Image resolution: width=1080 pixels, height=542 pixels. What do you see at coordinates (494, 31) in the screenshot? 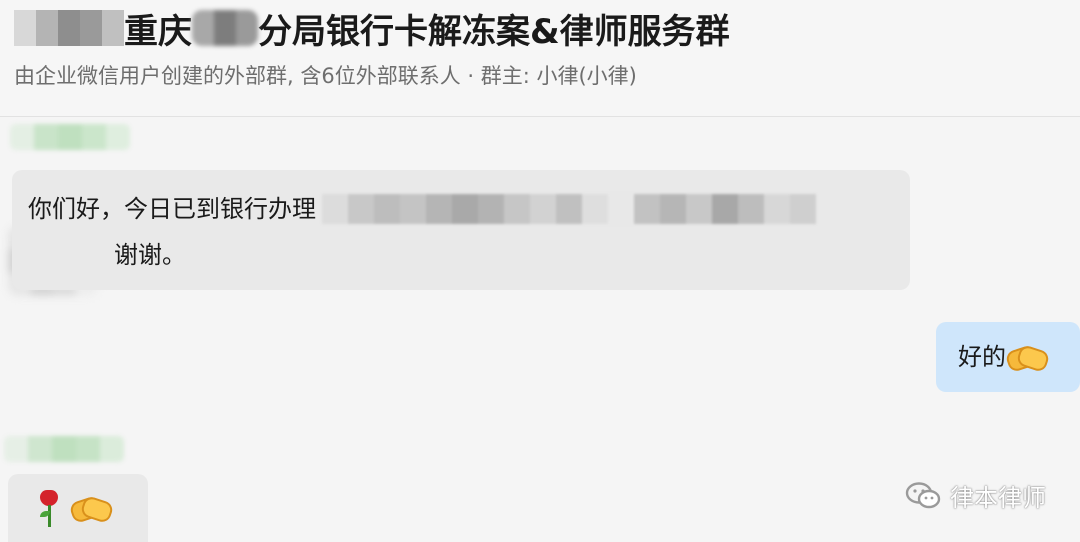
I see `group-title-suffix: 分局银行卡解冻案&律师服务群` at bounding box center [494, 31].